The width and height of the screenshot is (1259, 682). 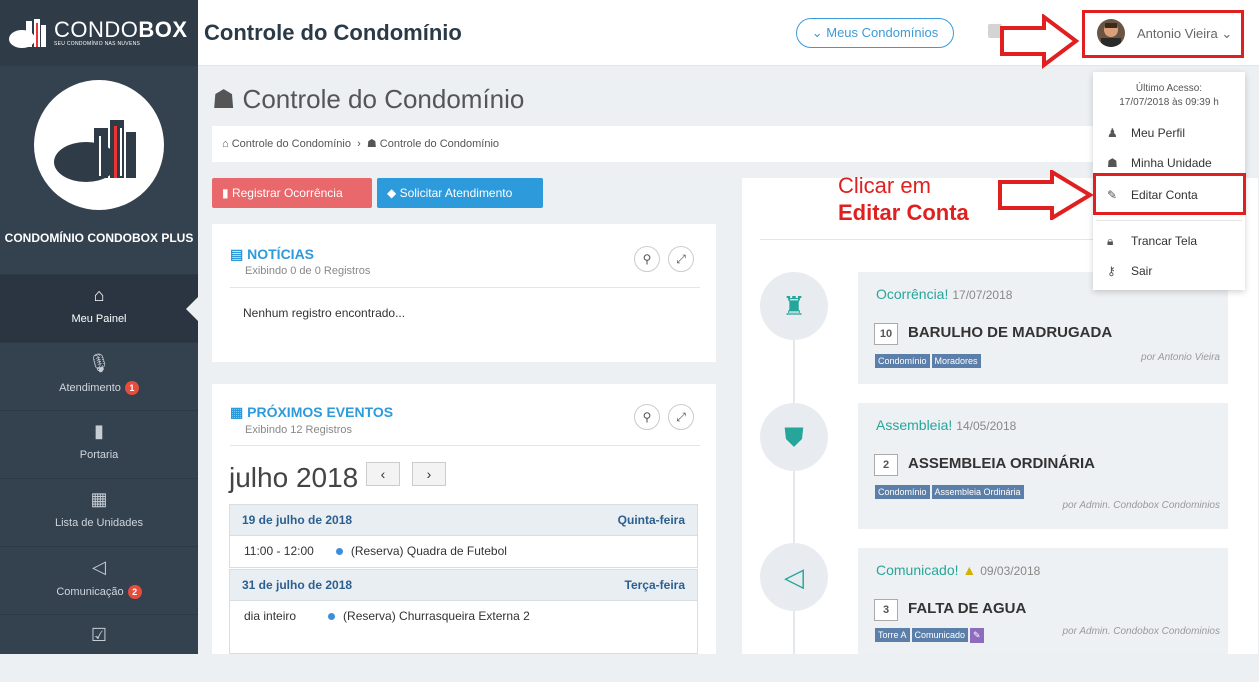 I want to click on timeline-type: Comunicado! ▲ 09/03/2018, so click(x=958, y=570).